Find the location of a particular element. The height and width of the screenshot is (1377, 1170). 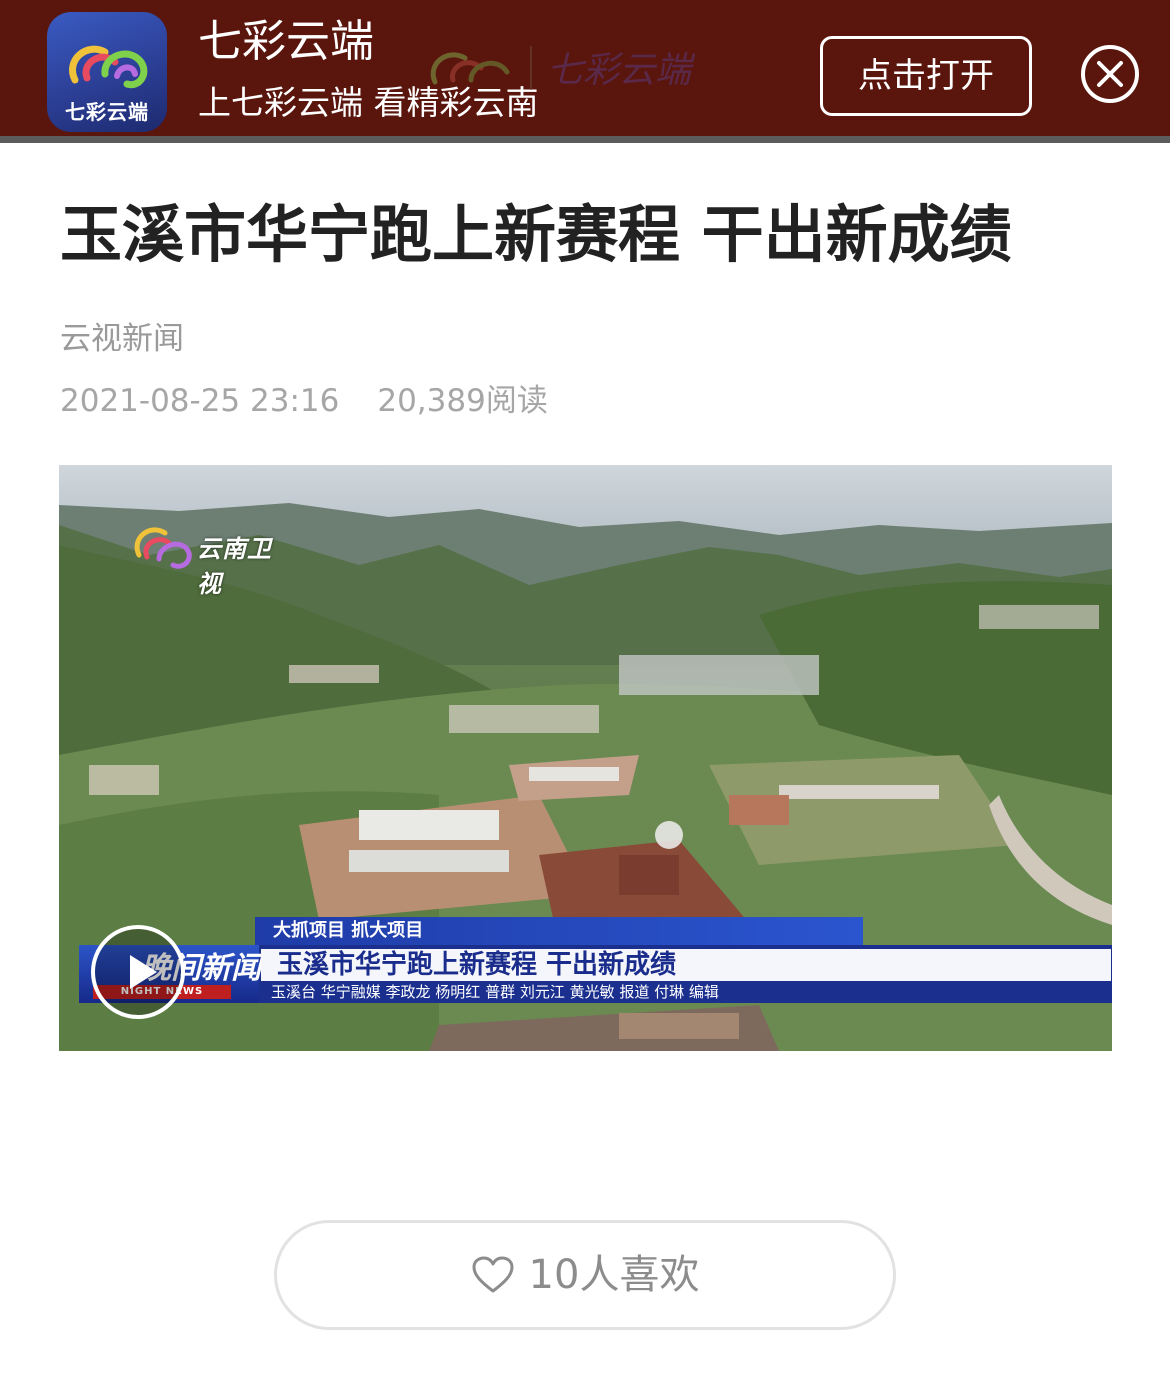

like-count-label: 10人喜欢 is located at coordinates (614, 1275).